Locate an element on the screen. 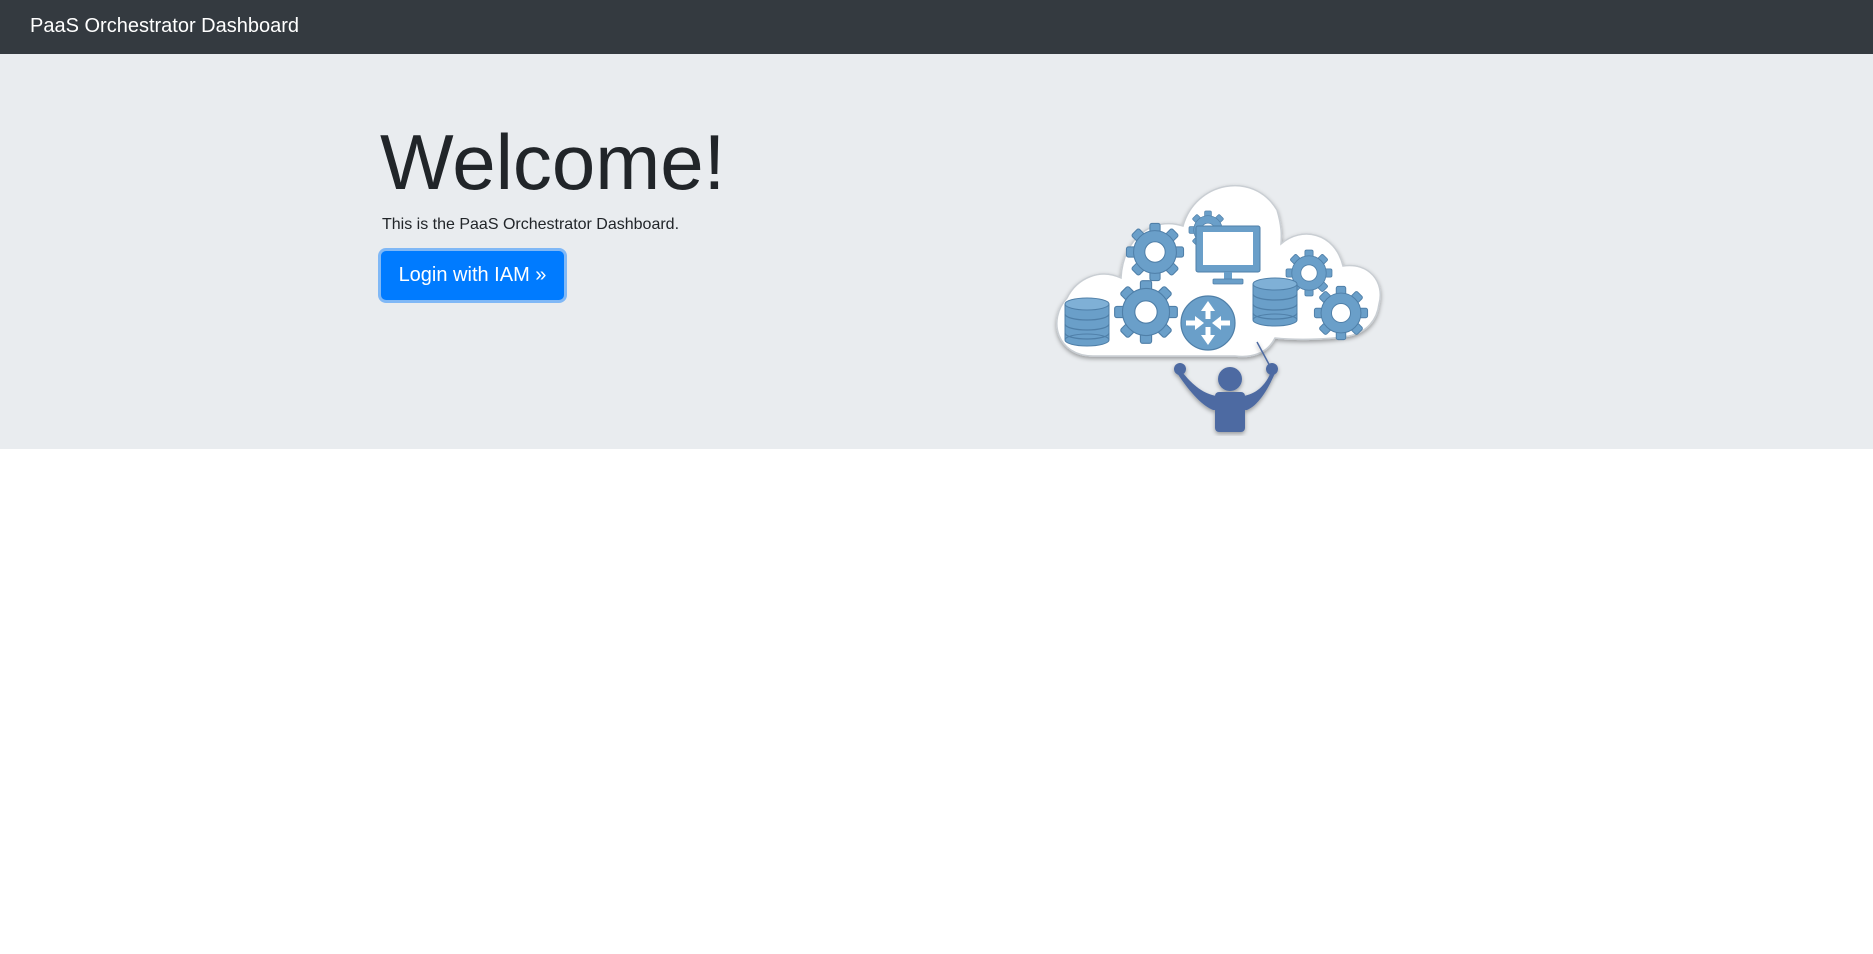 This screenshot has width=1873, height=954. welcome-lead-text: This is the PaaS Orchestrator Dashboard. is located at coordinates (531, 224).